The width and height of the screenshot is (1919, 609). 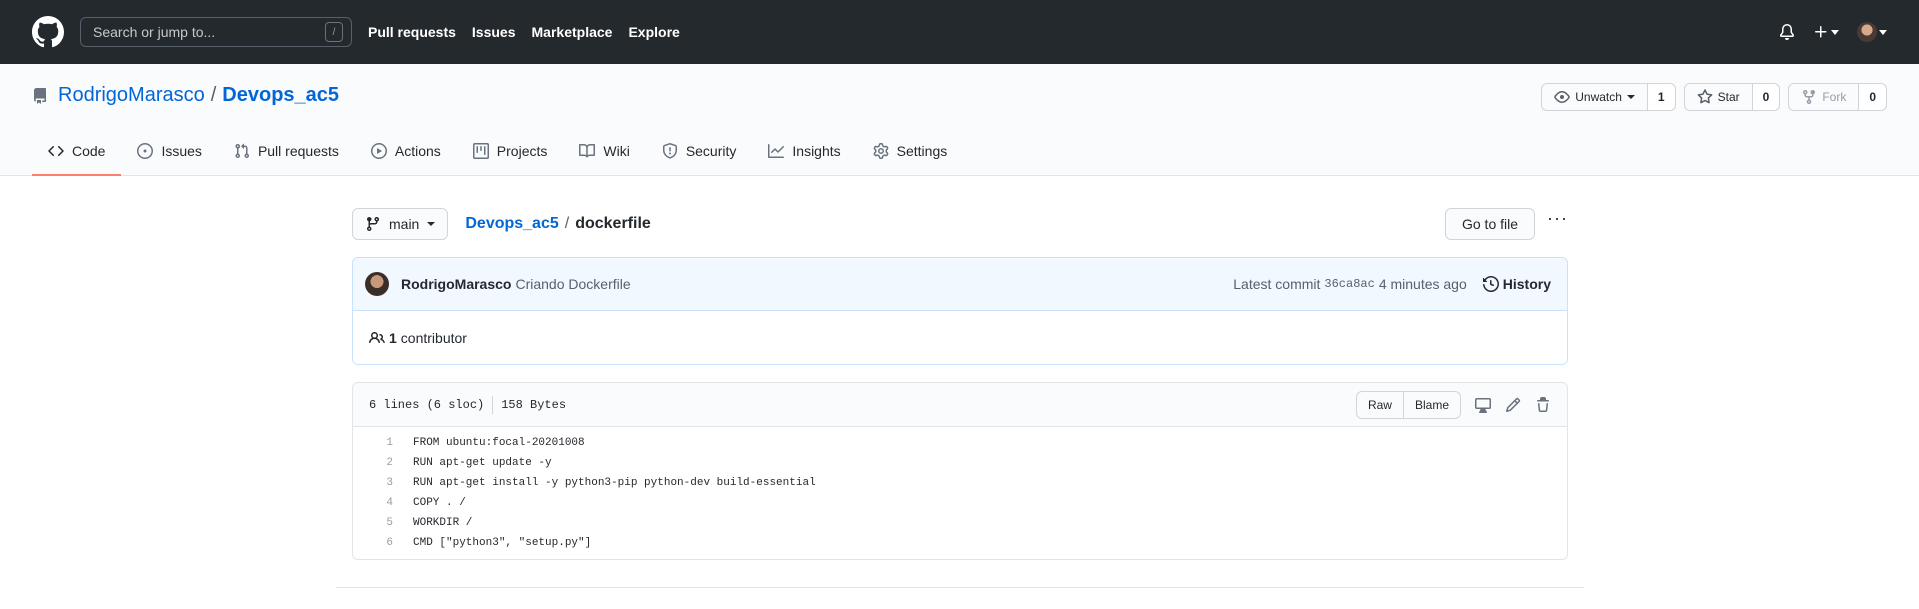 What do you see at coordinates (1557, 218) in the screenshot?
I see `more-options-icon: ···` at bounding box center [1557, 218].